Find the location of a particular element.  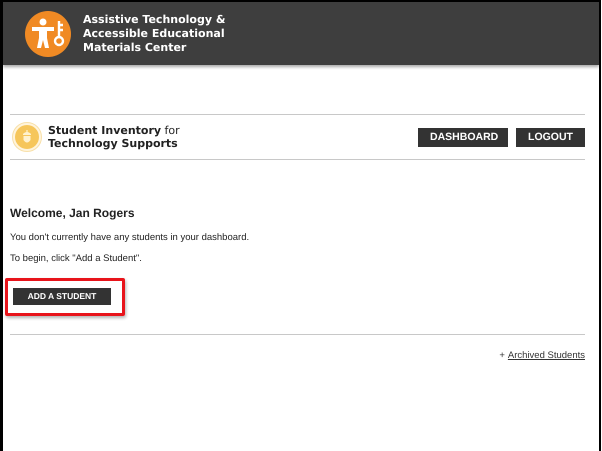

add-student-button: ADD A STUDENT is located at coordinates (62, 296).